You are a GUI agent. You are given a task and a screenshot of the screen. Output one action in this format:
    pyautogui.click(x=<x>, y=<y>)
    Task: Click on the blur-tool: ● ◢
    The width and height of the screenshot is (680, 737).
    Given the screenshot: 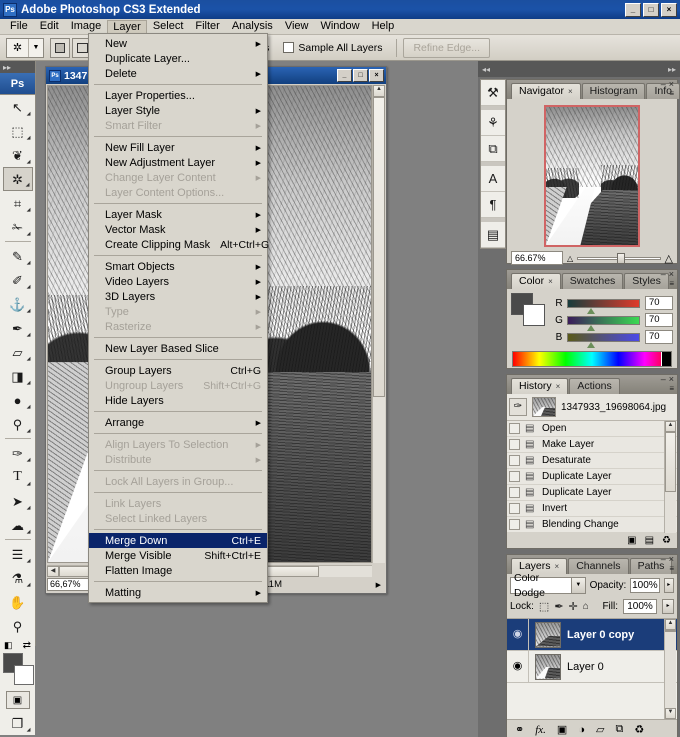 What is the action you would take?
    pyautogui.click(x=18, y=400)
    